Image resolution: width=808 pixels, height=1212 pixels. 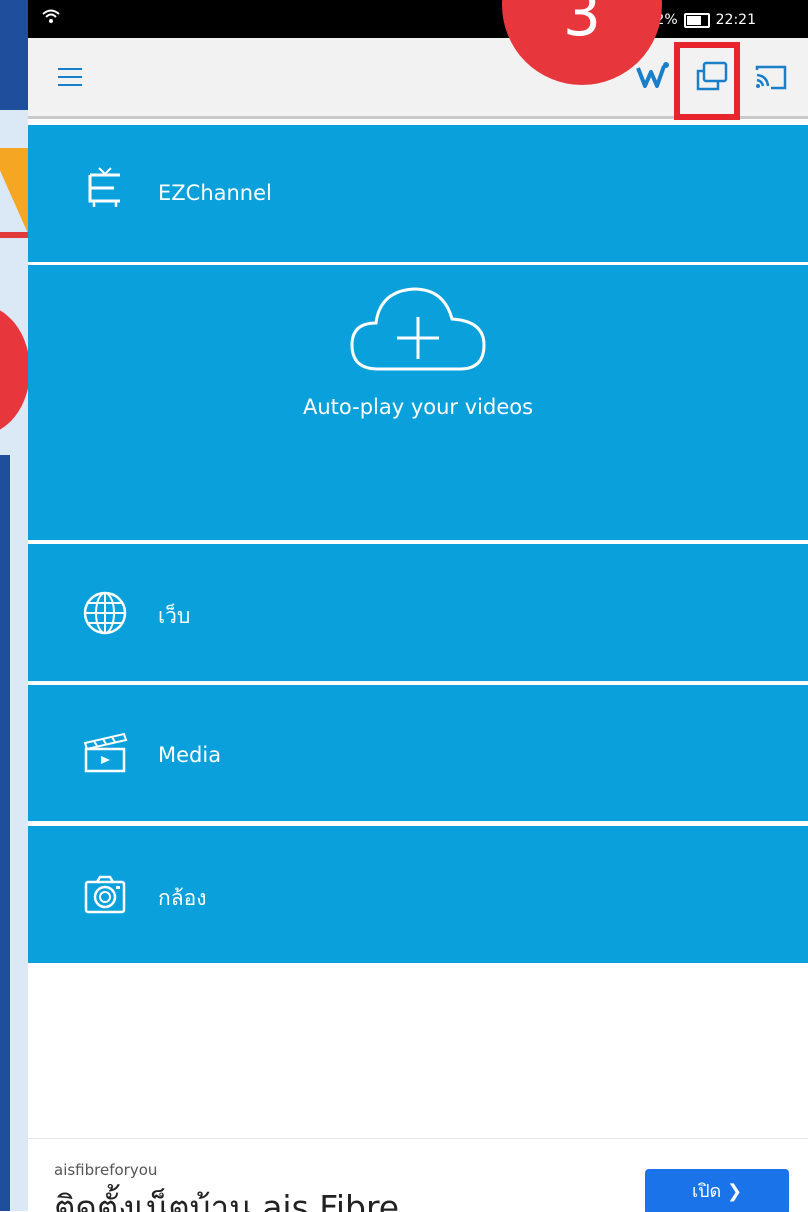 What do you see at coordinates (418, 193) in the screenshot?
I see `tile-ezchannel: EZChannel` at bounding box center [418, 193].